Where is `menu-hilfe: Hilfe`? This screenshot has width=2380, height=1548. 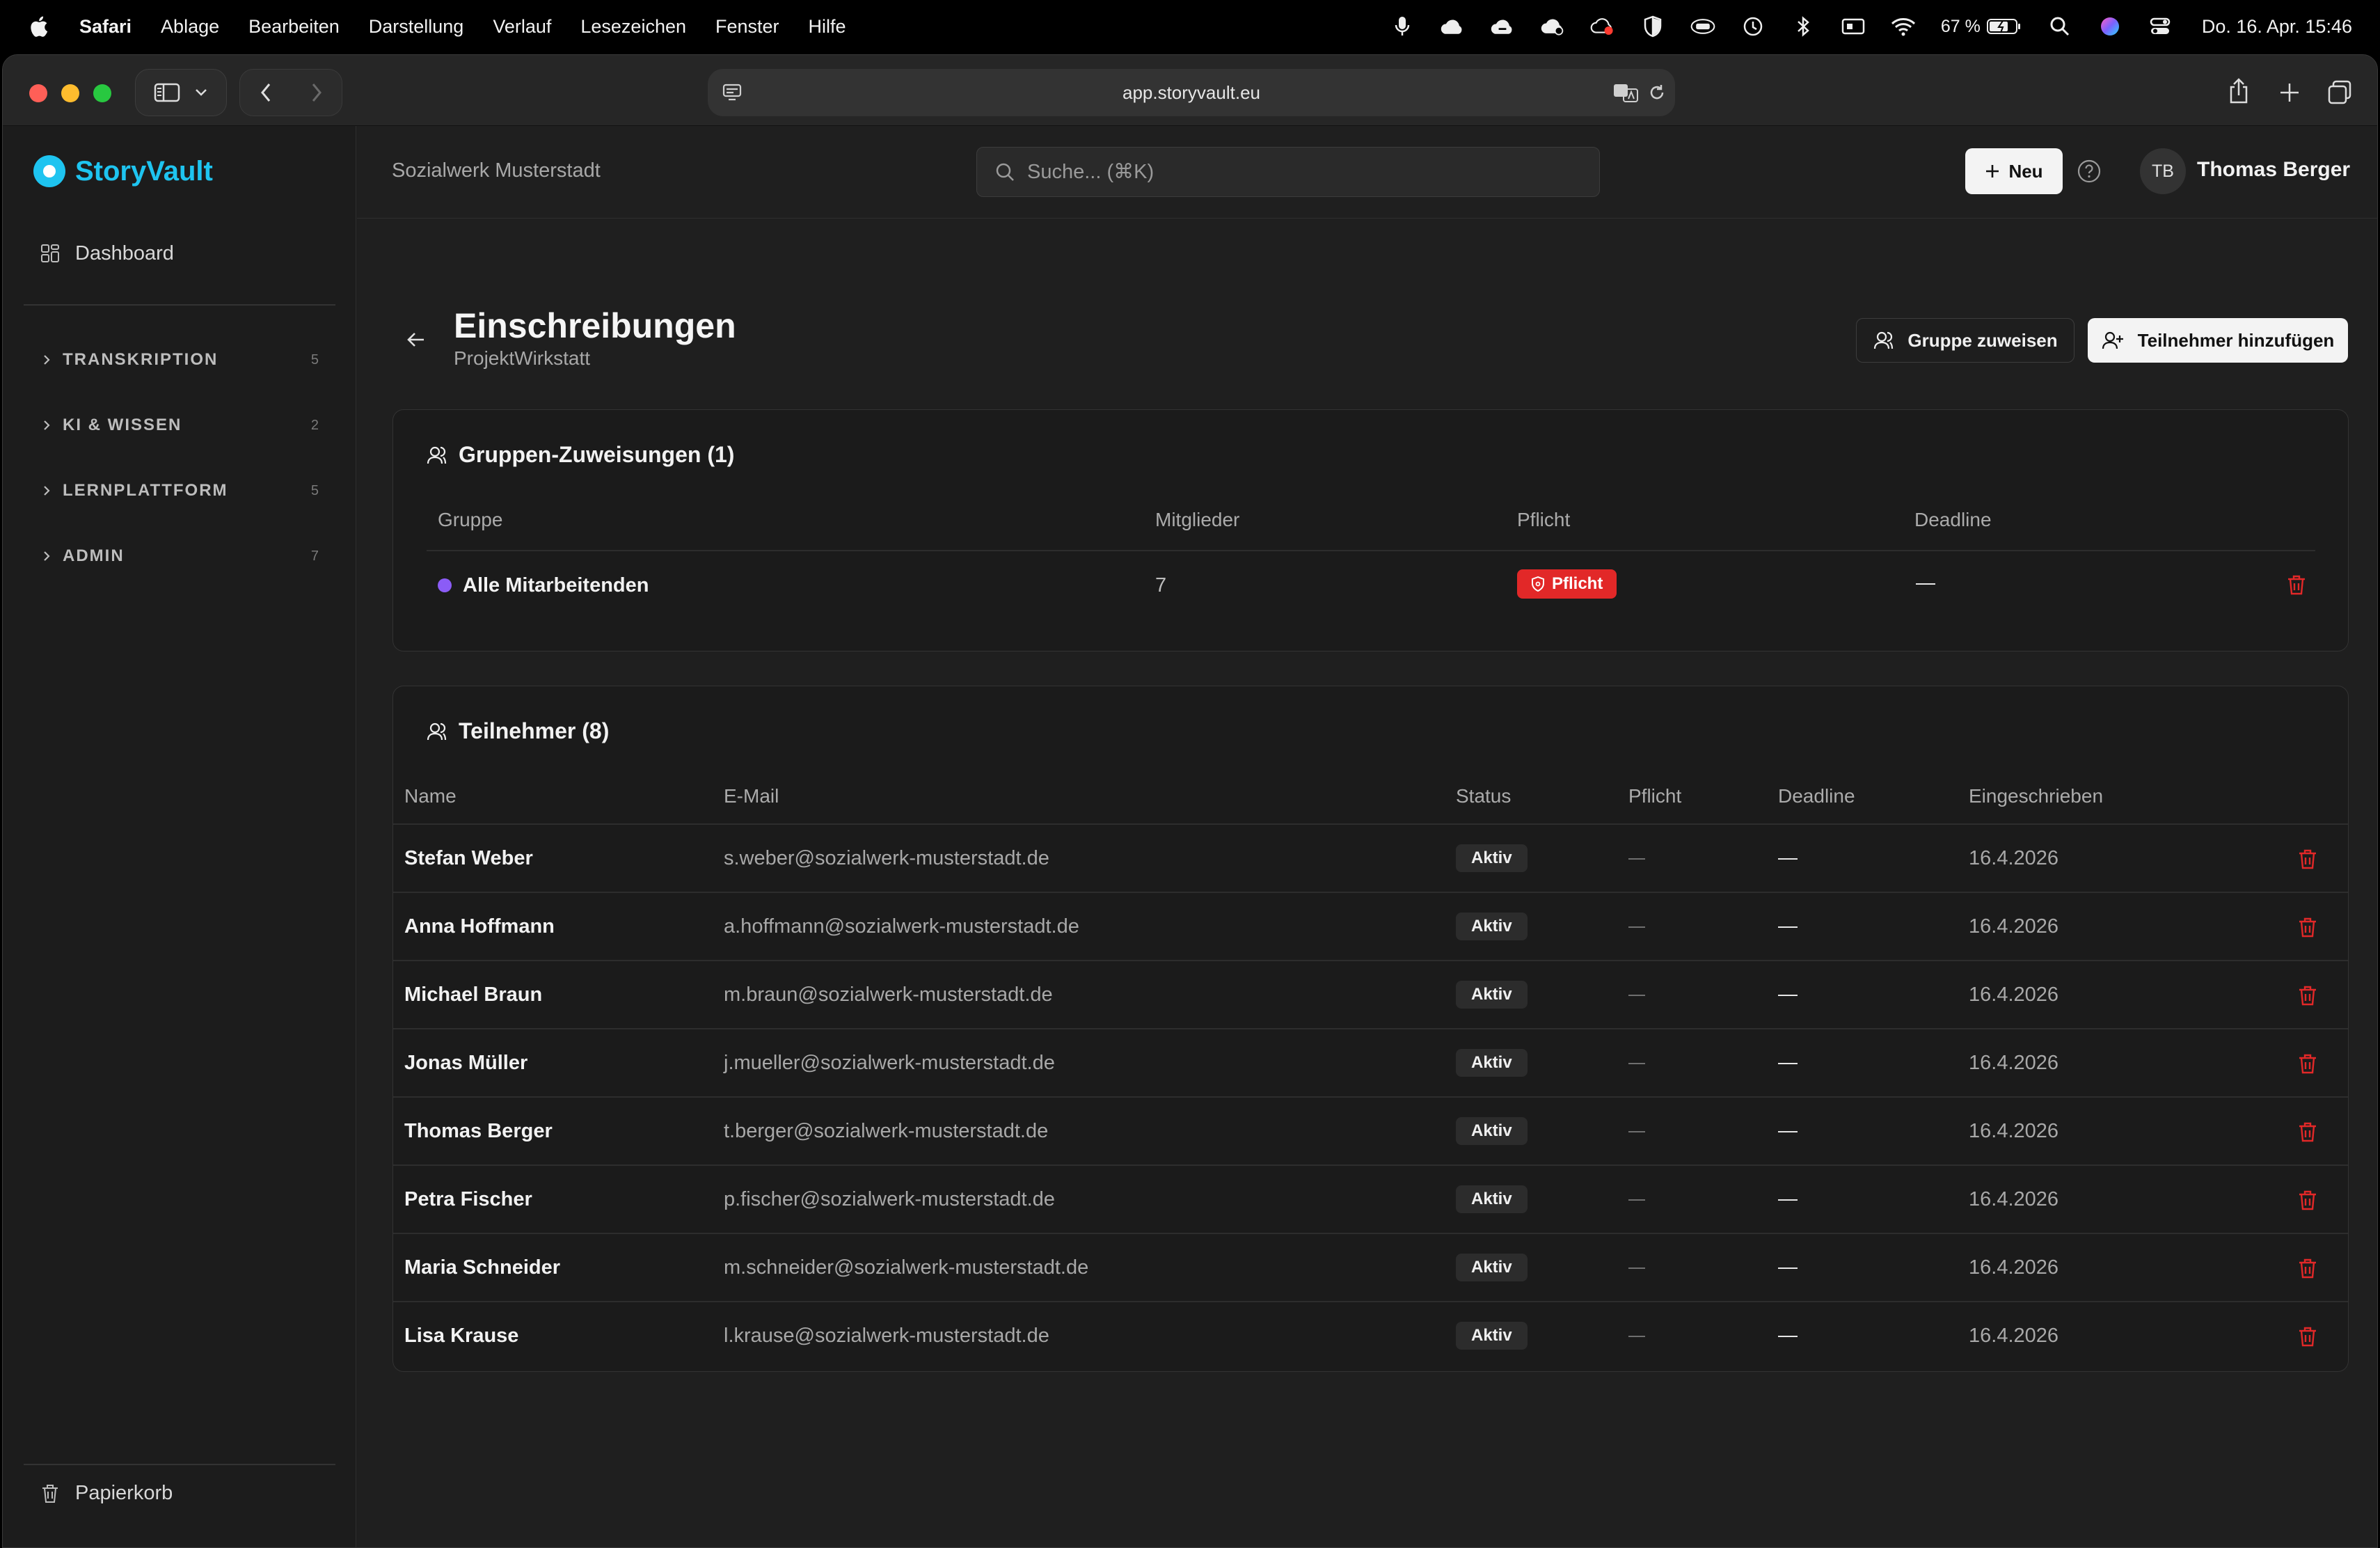
menu-hilfe: Hilfe is located at coordinates (827, 27).